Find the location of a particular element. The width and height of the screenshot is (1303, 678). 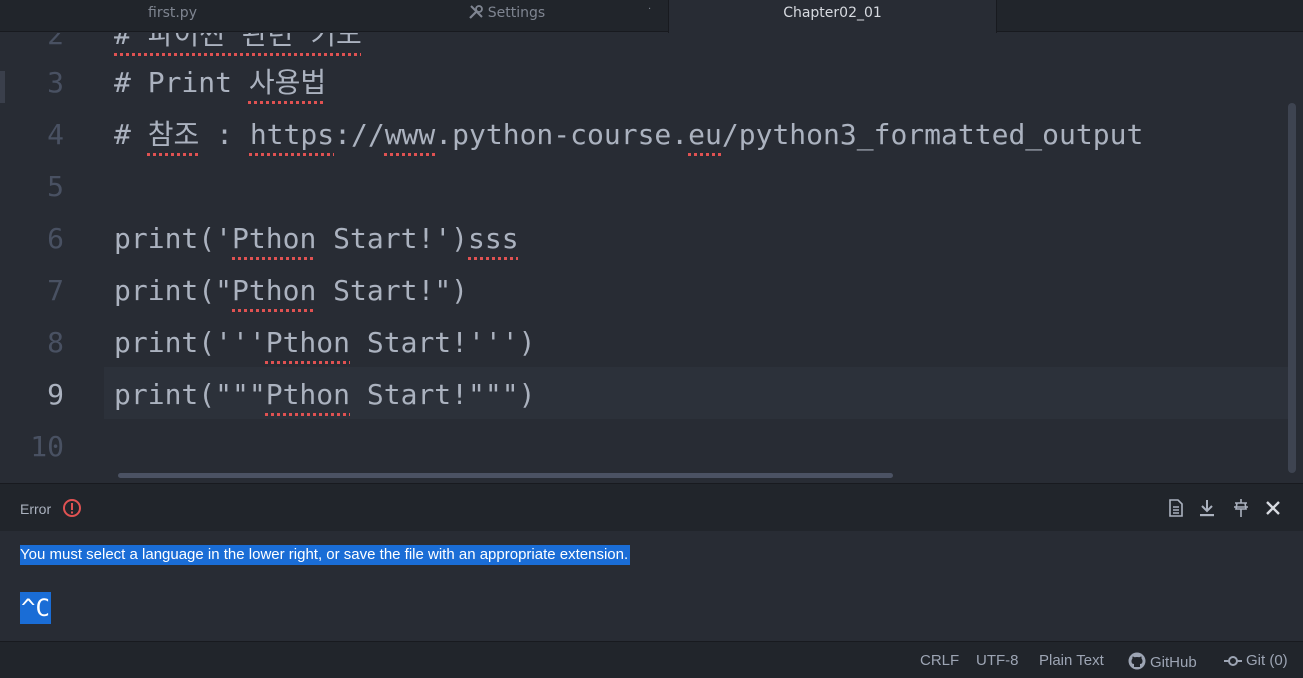

line-number: 3 is located at coordinates (55, 82).